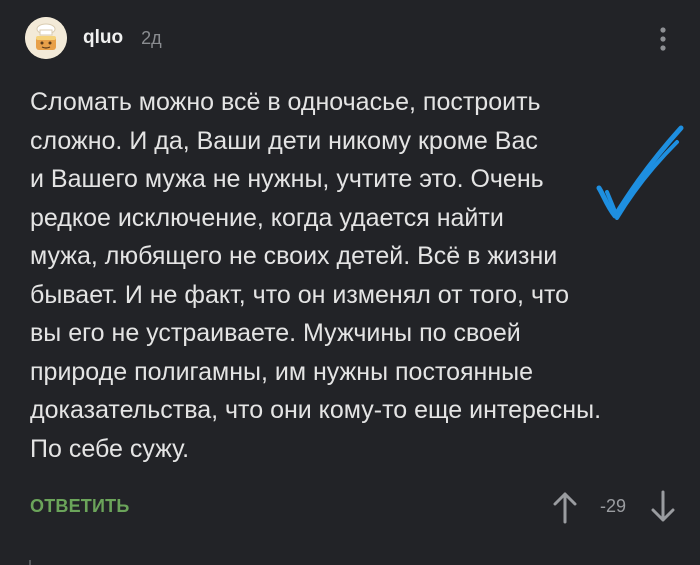  Describe the element at coordinates (110, 448) in the screenshot. I see `comment-line: По себе сужу.` at that location.